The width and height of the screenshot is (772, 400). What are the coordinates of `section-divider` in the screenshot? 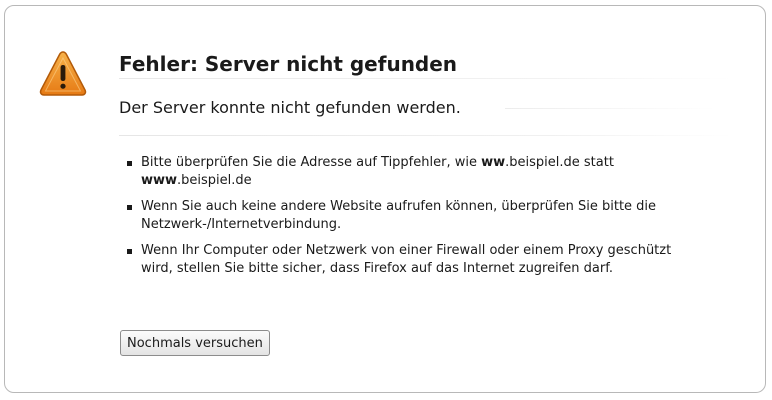 It's located at (426, 135).